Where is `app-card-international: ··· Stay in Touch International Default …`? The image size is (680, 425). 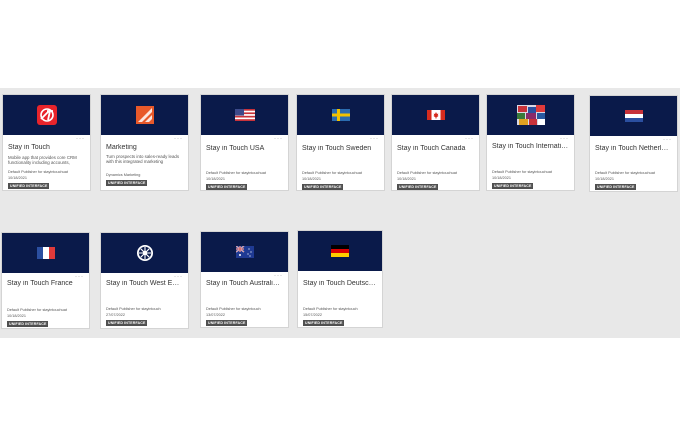 app-card-international: ··· Stay in Touch International Default … is located at coordinates (530, 142).